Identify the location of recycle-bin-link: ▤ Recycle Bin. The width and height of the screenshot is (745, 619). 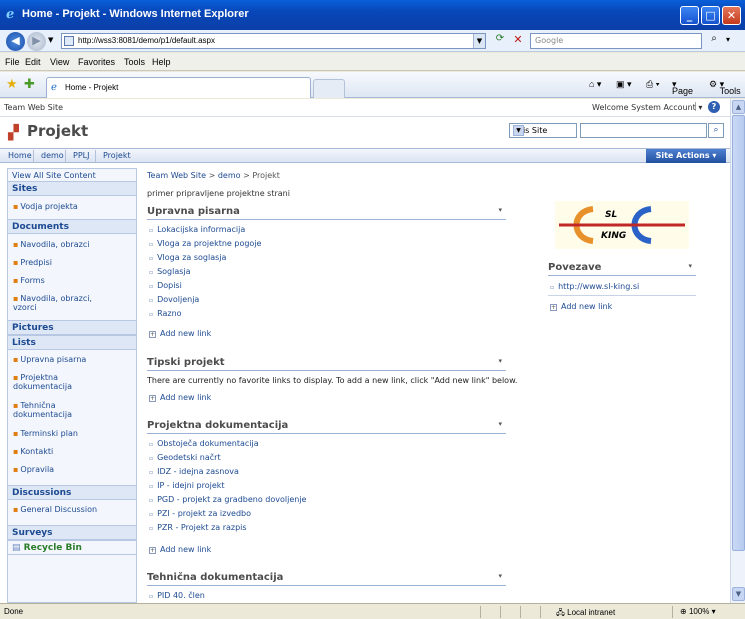
(72, 547).